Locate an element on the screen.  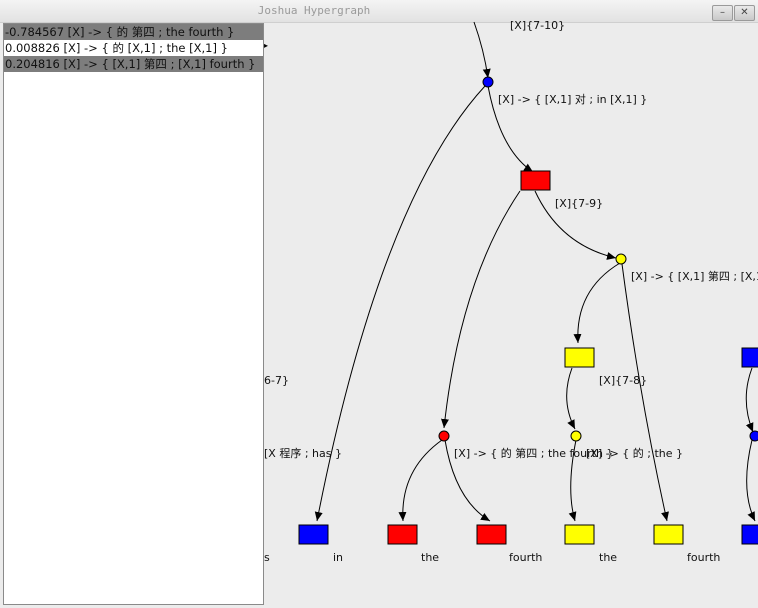
window-title: Joshua Hypergraph is located at coordinates (314, 10).